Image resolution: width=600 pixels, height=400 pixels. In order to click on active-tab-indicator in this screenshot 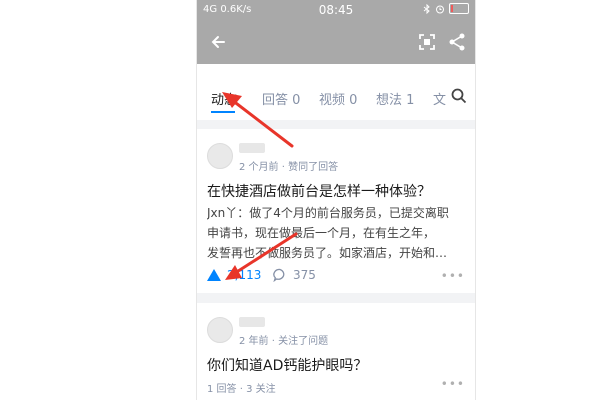, I will do `click(223, 112)`.